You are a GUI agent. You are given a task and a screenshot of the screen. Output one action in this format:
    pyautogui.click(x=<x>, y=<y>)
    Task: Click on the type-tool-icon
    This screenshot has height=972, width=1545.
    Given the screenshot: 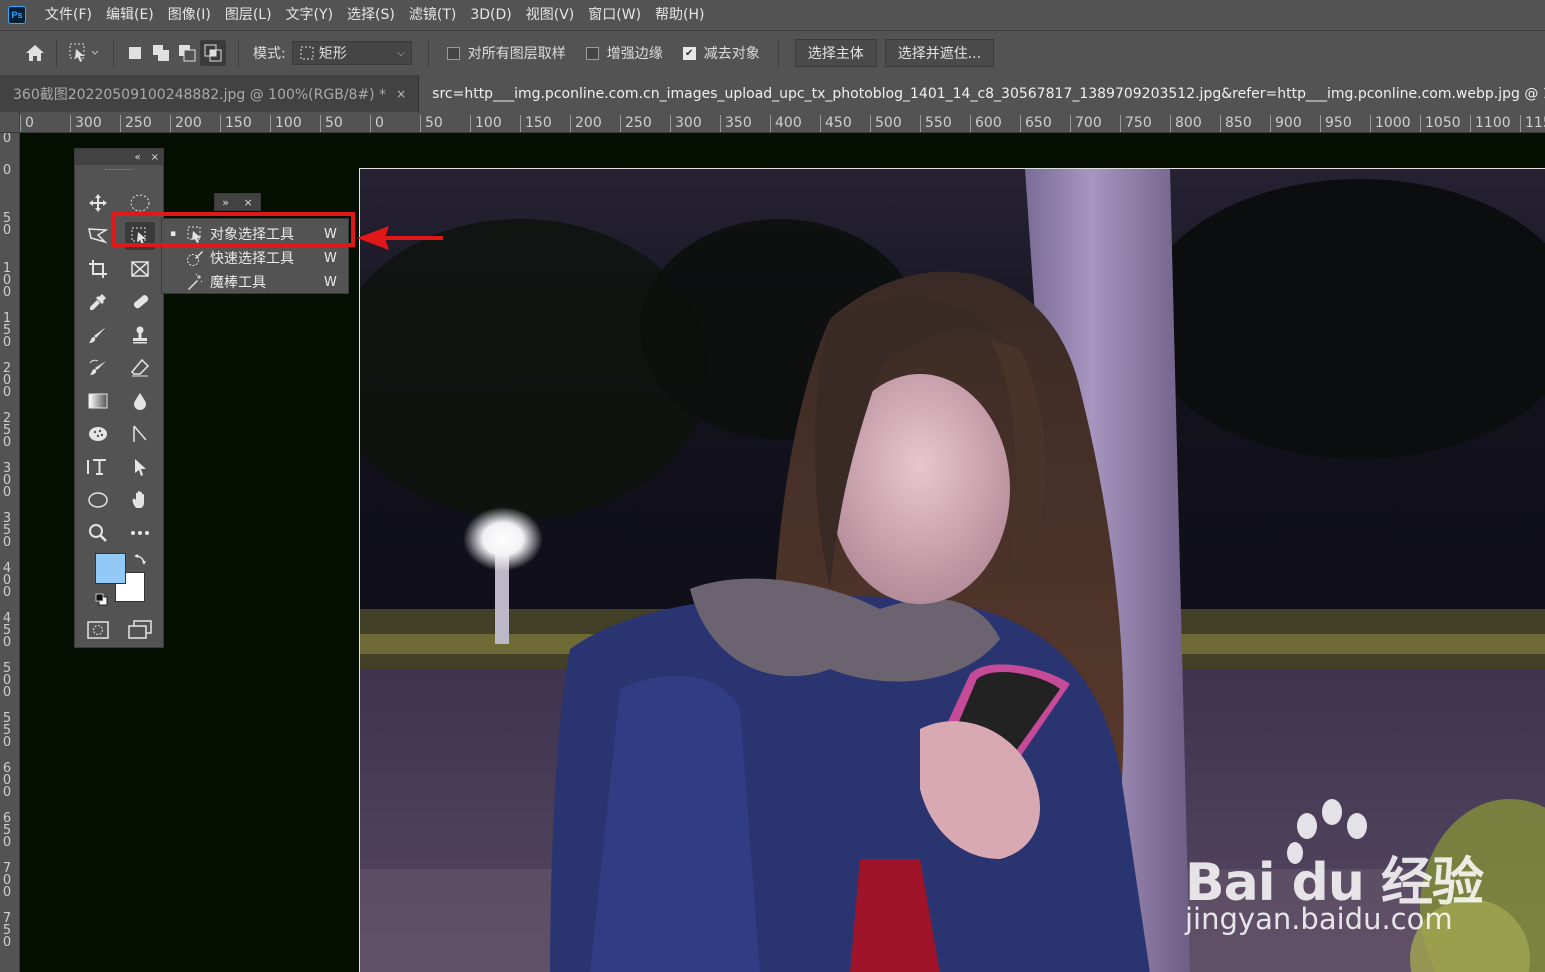 What is the action you would take?
    pyautogui.click(x=98, y=467)
    